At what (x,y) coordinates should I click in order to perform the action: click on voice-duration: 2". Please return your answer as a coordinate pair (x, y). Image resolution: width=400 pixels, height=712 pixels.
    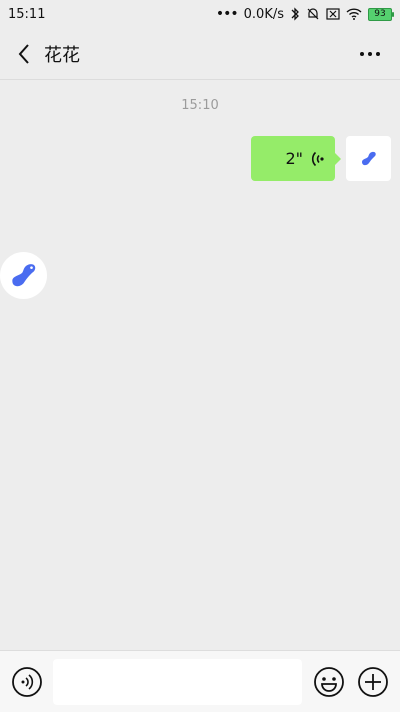
    Looking at the image, I should click on (294, 158).